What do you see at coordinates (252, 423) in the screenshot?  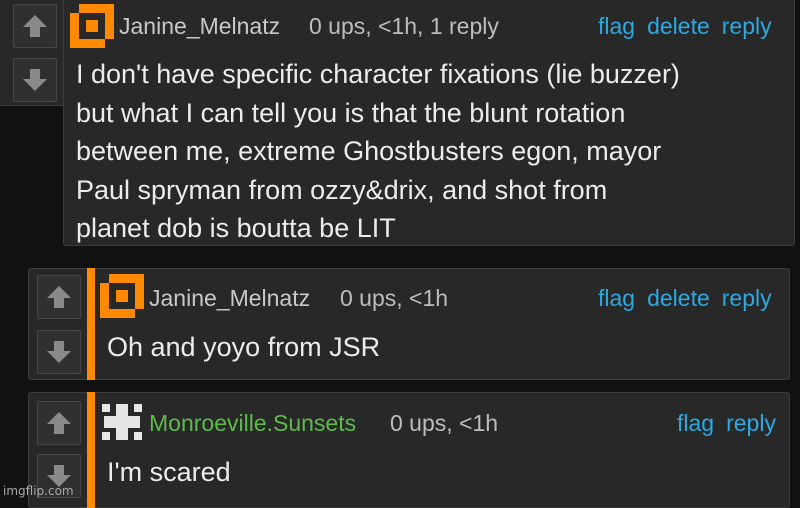 I see `comment-author: Monroeville.Sunsets` at bounding box center [252, 423].